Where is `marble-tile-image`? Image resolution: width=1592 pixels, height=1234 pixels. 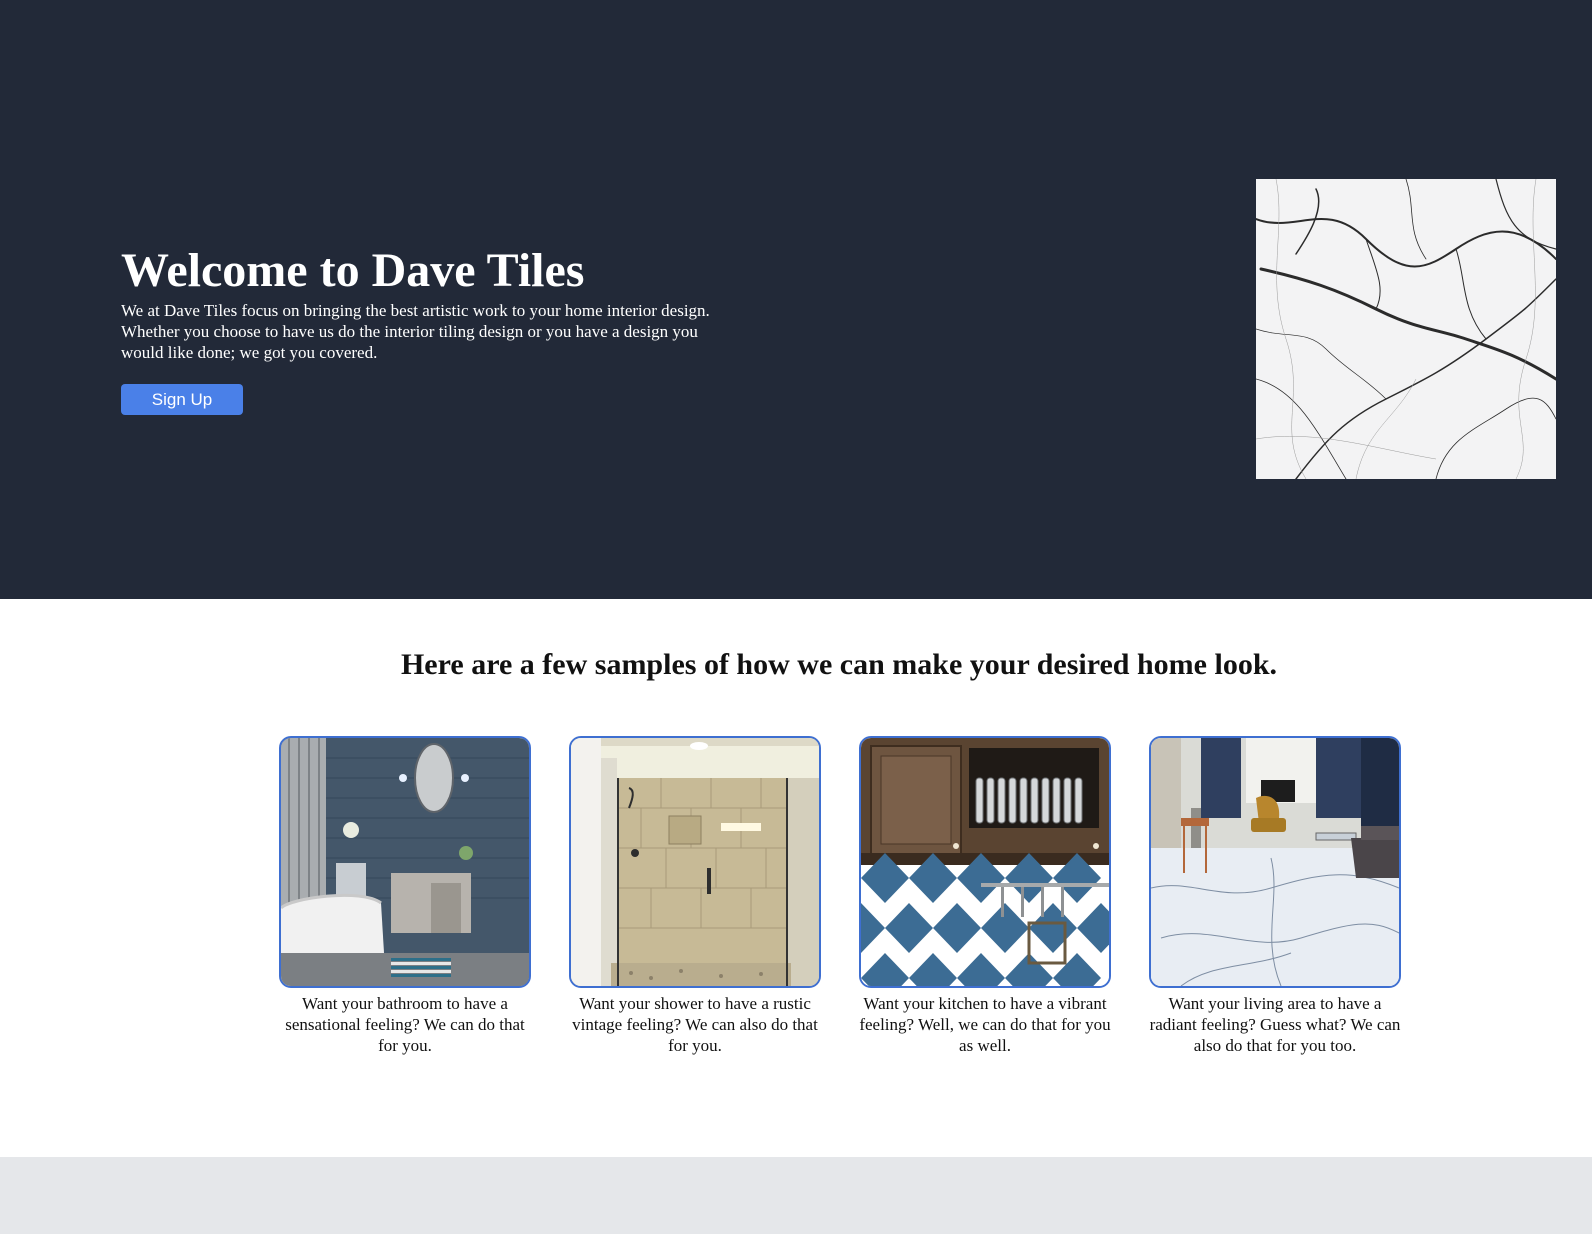 marble-tile-image is located at coordinates (1406, 329).